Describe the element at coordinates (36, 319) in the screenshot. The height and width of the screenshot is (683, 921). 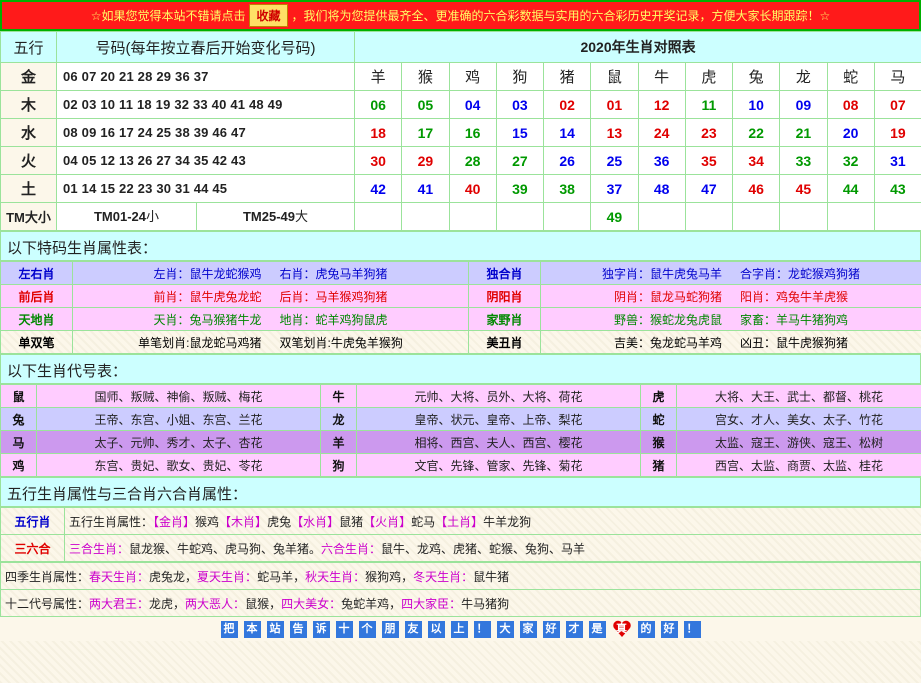
I see `attr-tag: 天地肖` at that location.